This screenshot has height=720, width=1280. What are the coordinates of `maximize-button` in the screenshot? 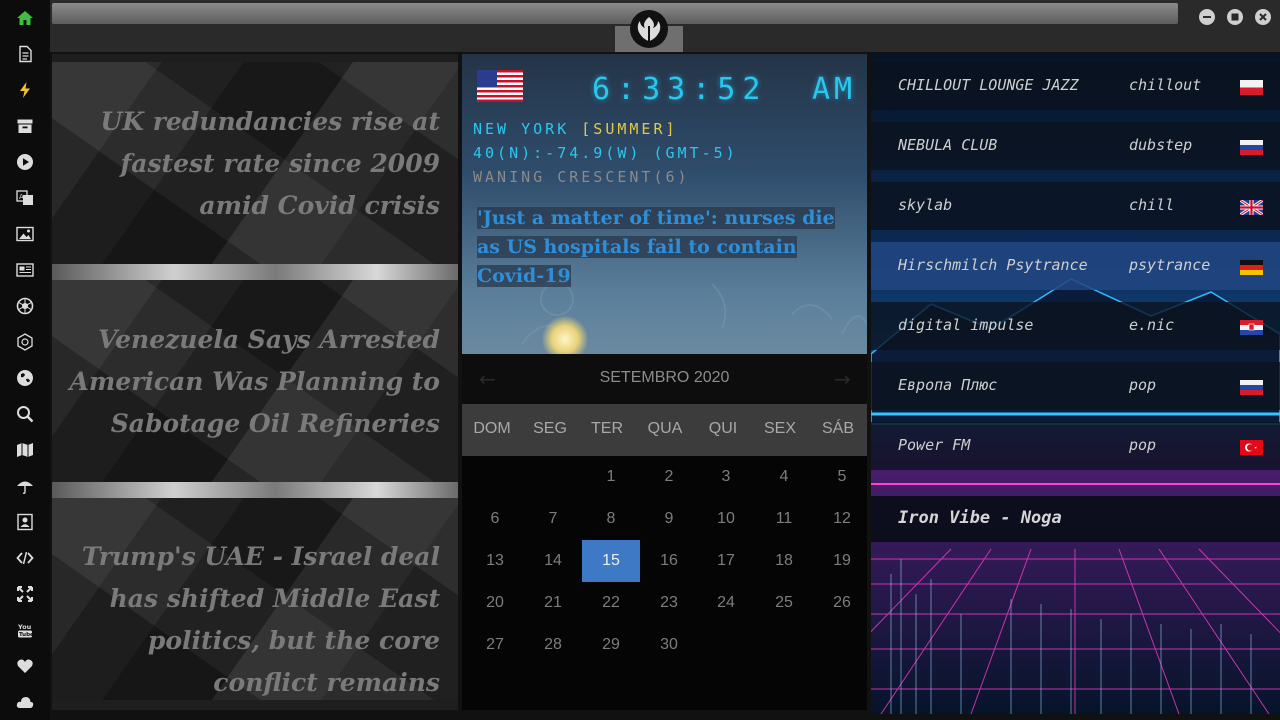 It's located at (1235, 17).